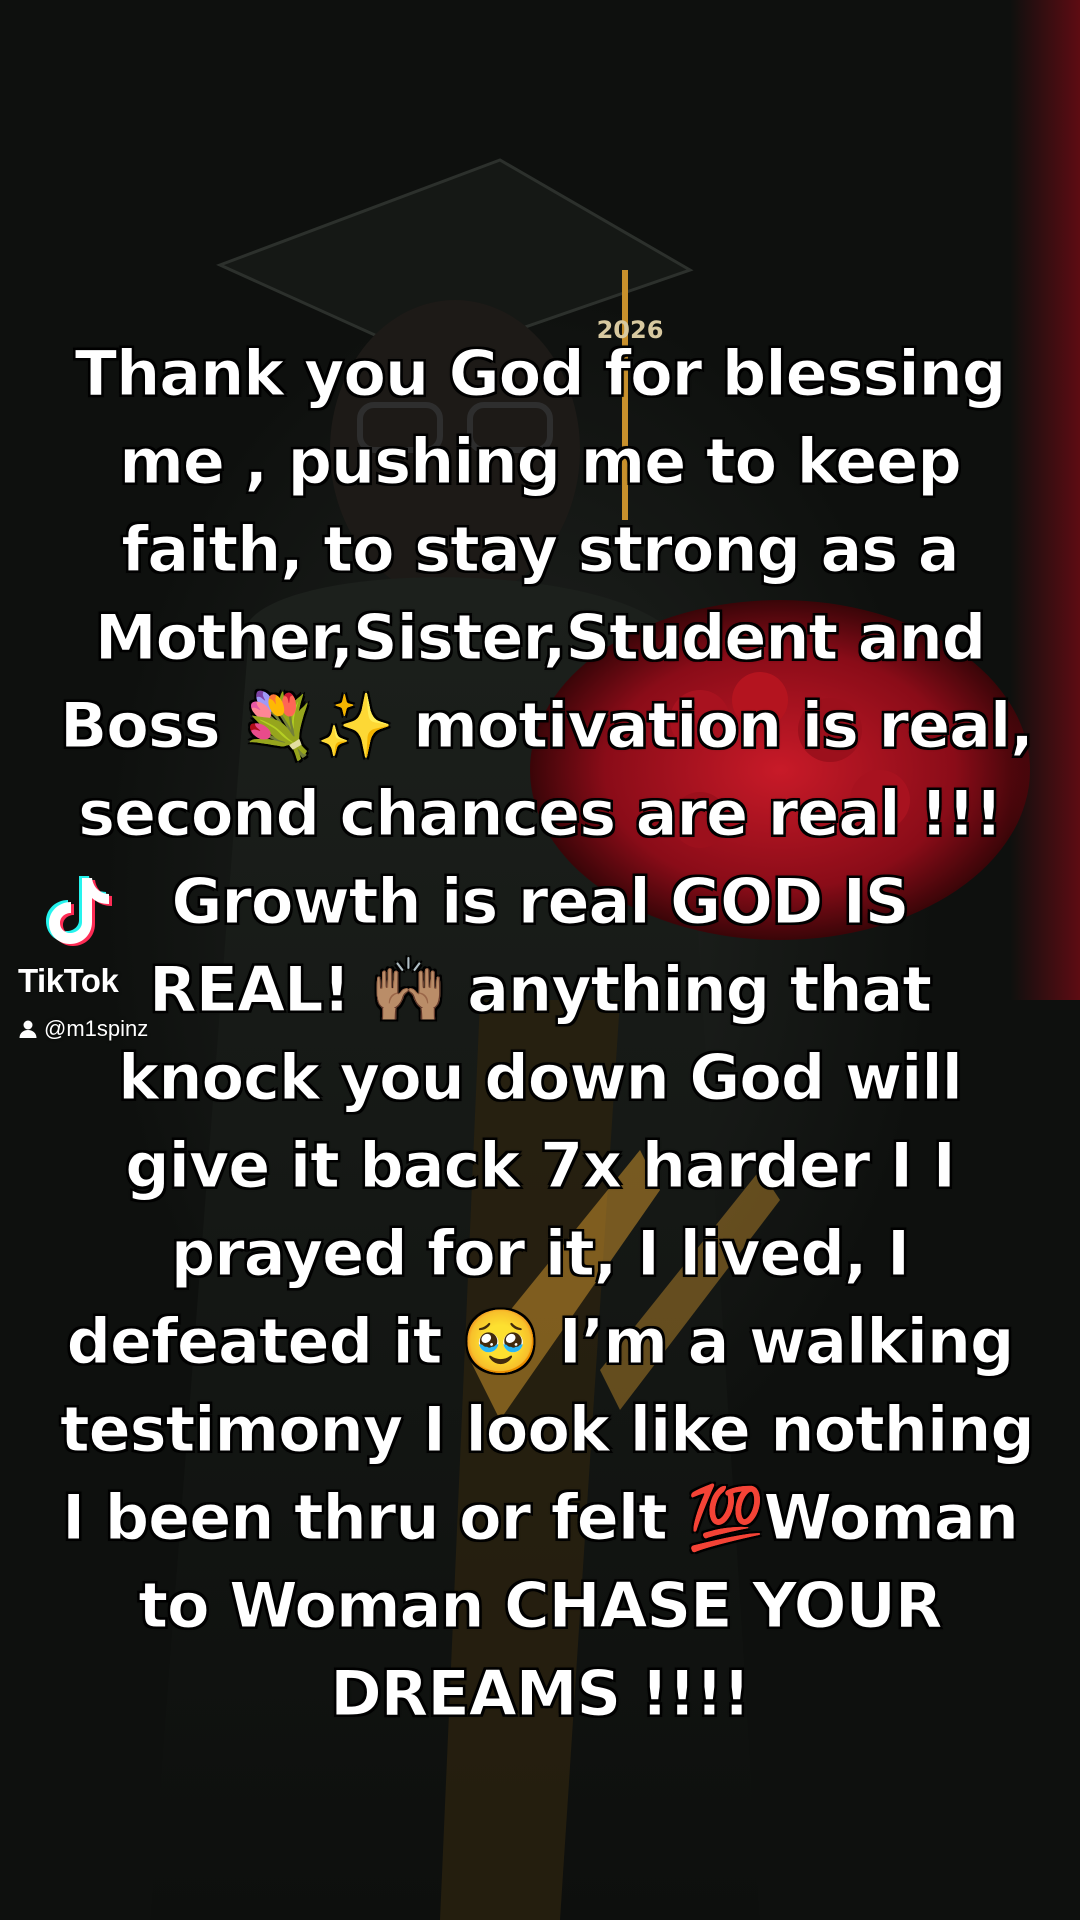 The image size is (1080, 1920). I want to click on creator-handle: @m1spinz, so click(83, 1029).